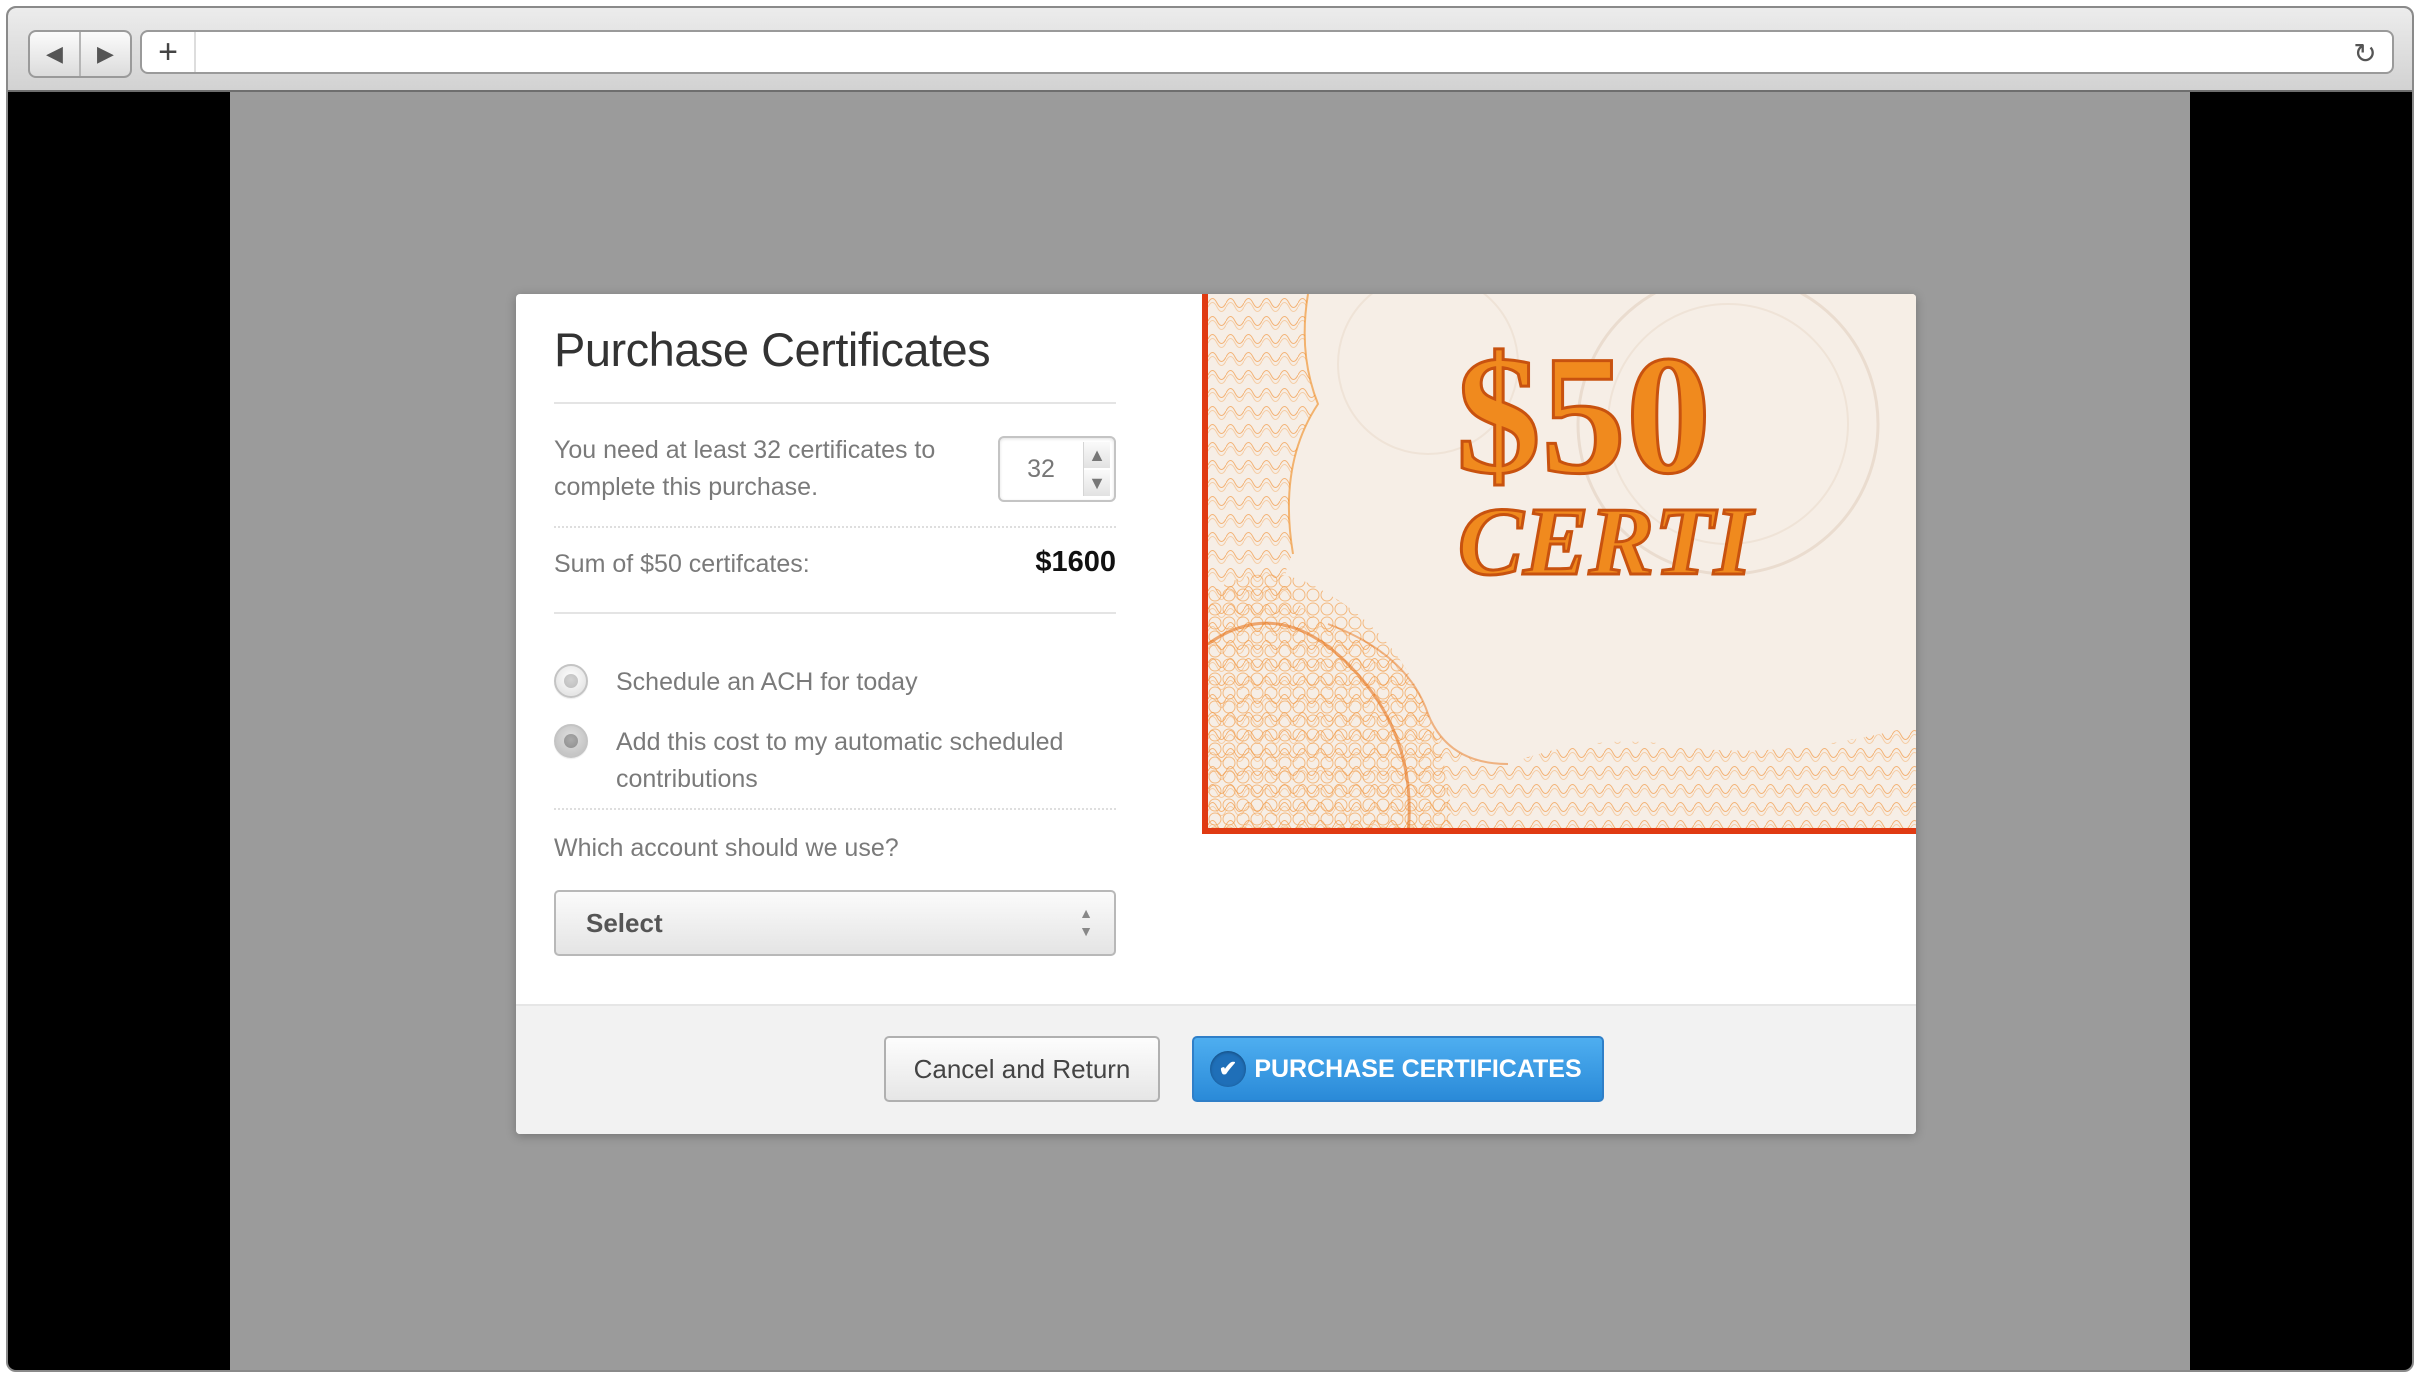  I want to click on increment-button: ▲, so click(1097, 455).